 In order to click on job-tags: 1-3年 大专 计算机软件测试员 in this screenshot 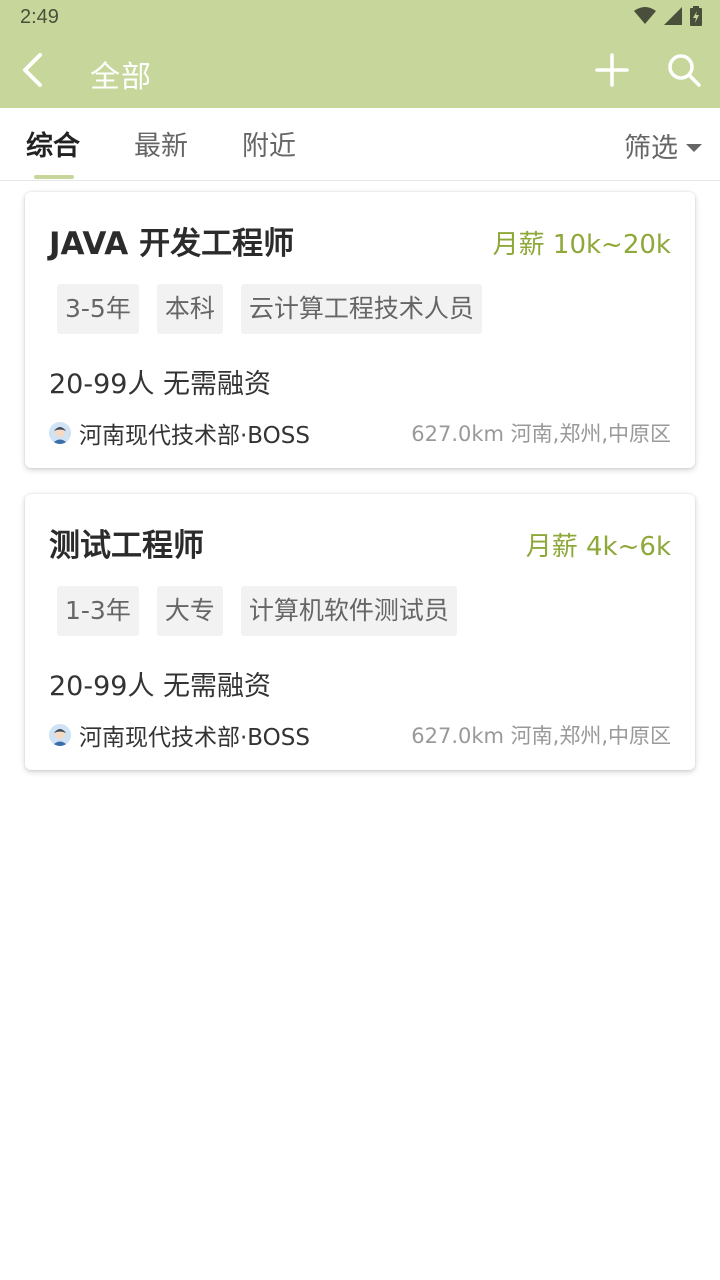, I will do `click(257, 611)`.